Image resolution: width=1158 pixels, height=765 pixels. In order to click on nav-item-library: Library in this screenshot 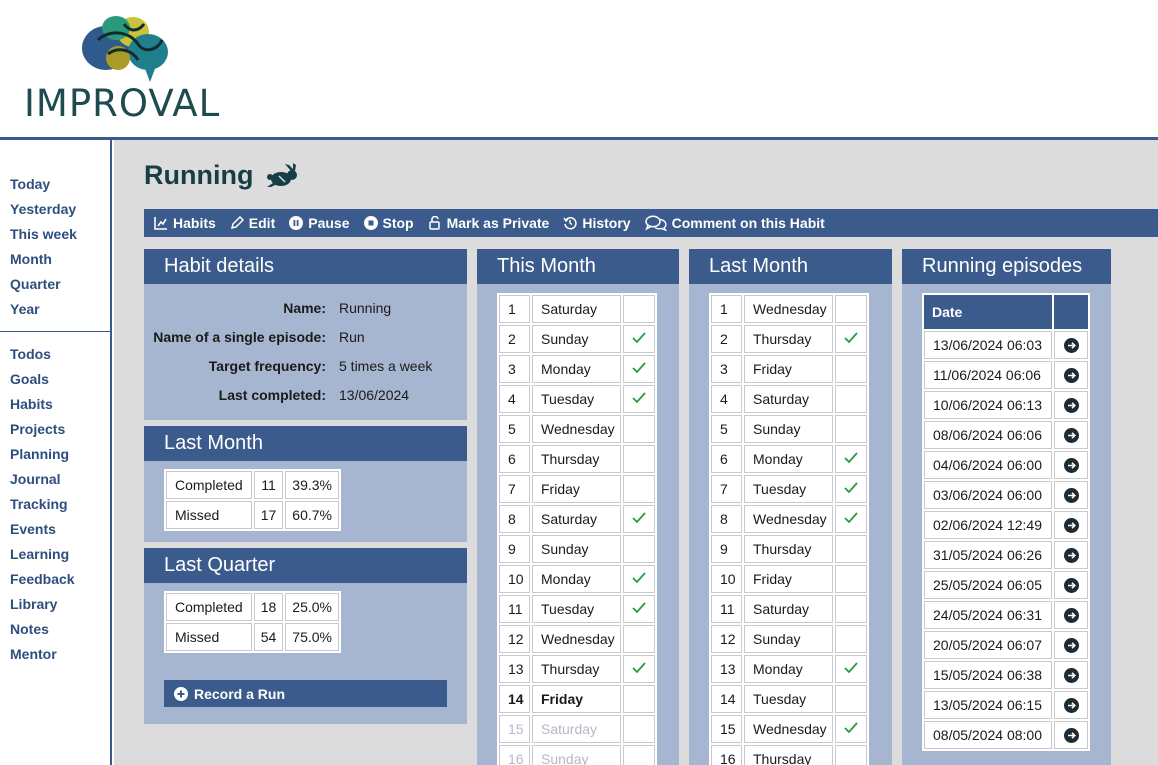, I will do `click(55, 604)`.